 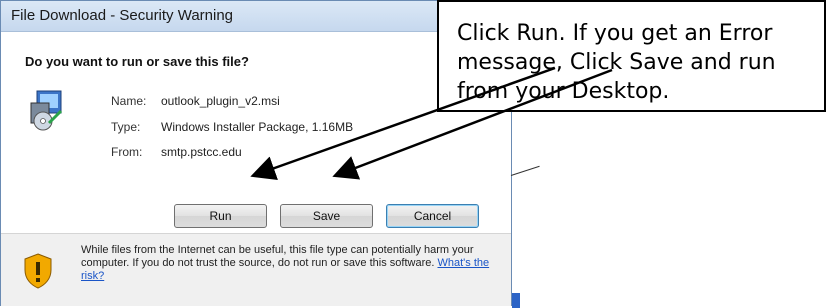 I want to click on cancel-button: Cancel, so click(x=432, y=216).